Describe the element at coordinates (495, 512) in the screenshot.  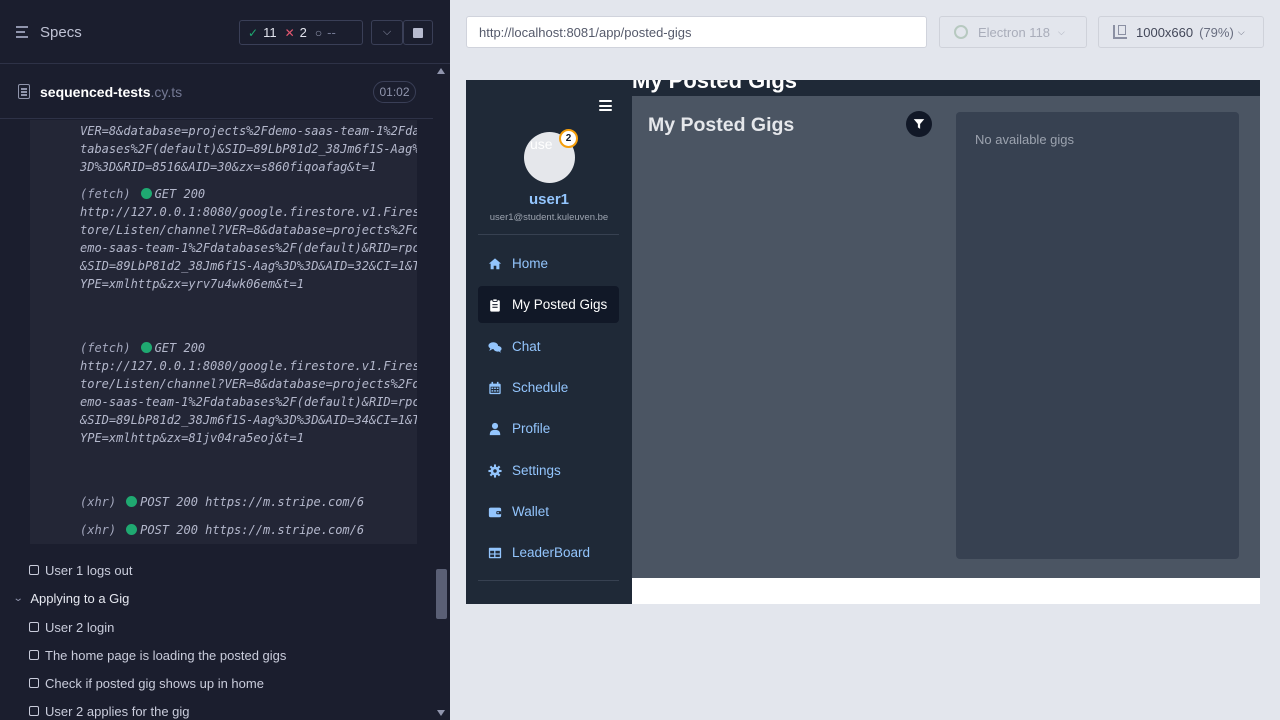
I see `wallet-icon` at that location.